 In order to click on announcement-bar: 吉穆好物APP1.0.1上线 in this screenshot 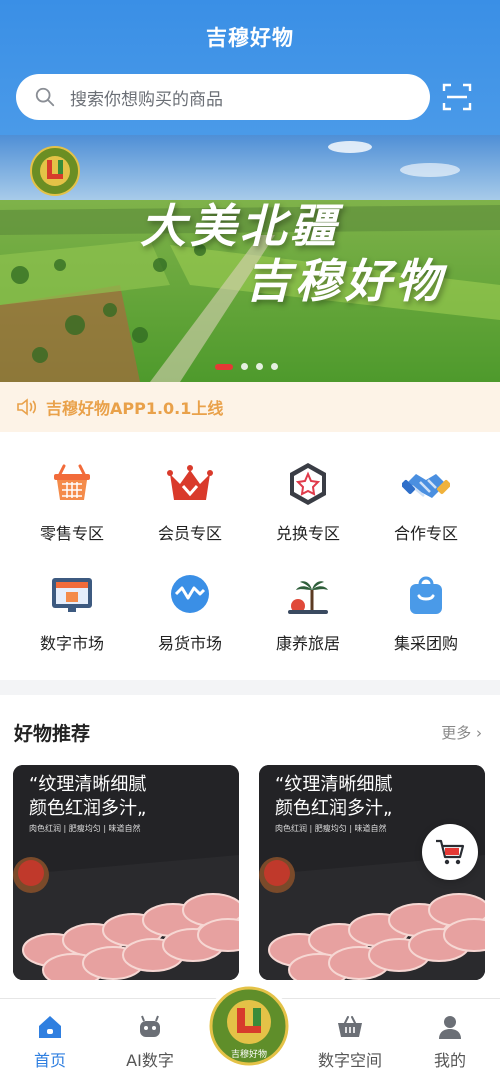, I will do `click(250, 407)`.